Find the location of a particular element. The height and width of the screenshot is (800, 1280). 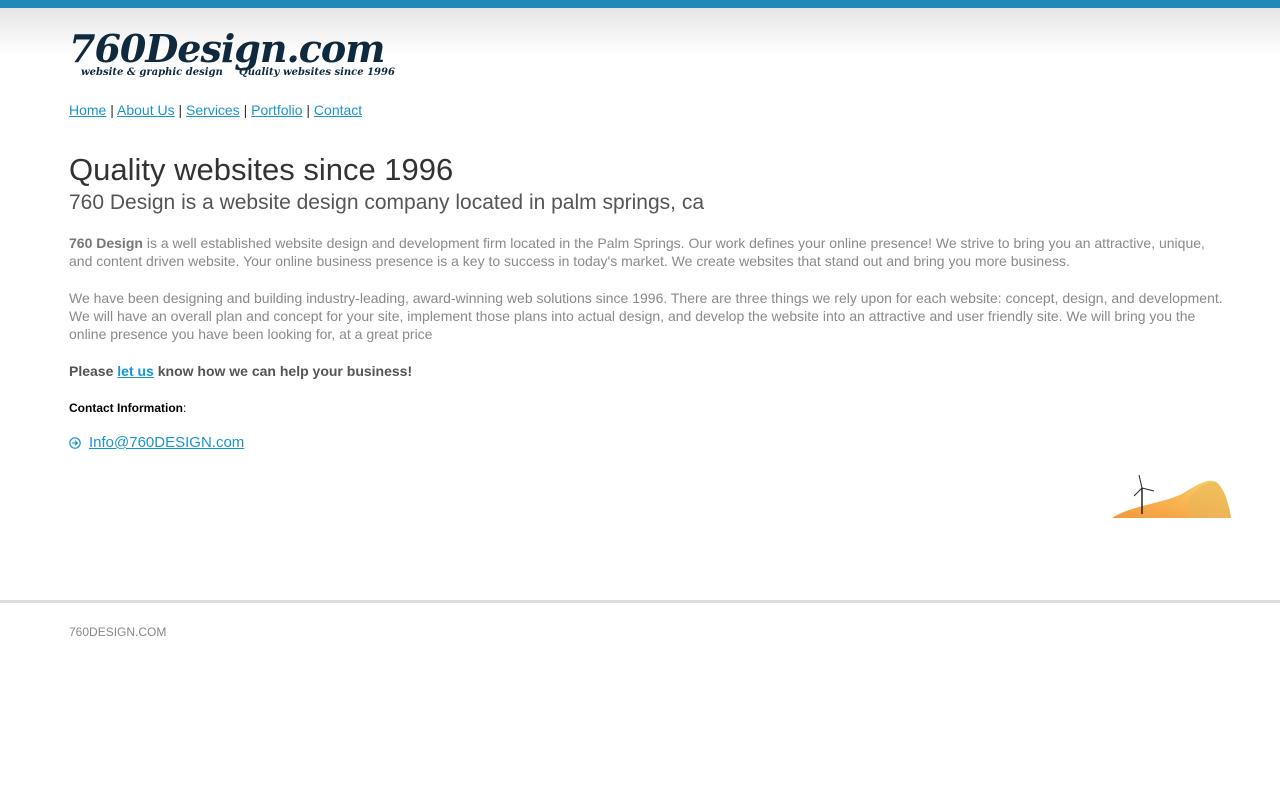

cta-text-after: know how we can help your business! is located at coordinates (283, 371).